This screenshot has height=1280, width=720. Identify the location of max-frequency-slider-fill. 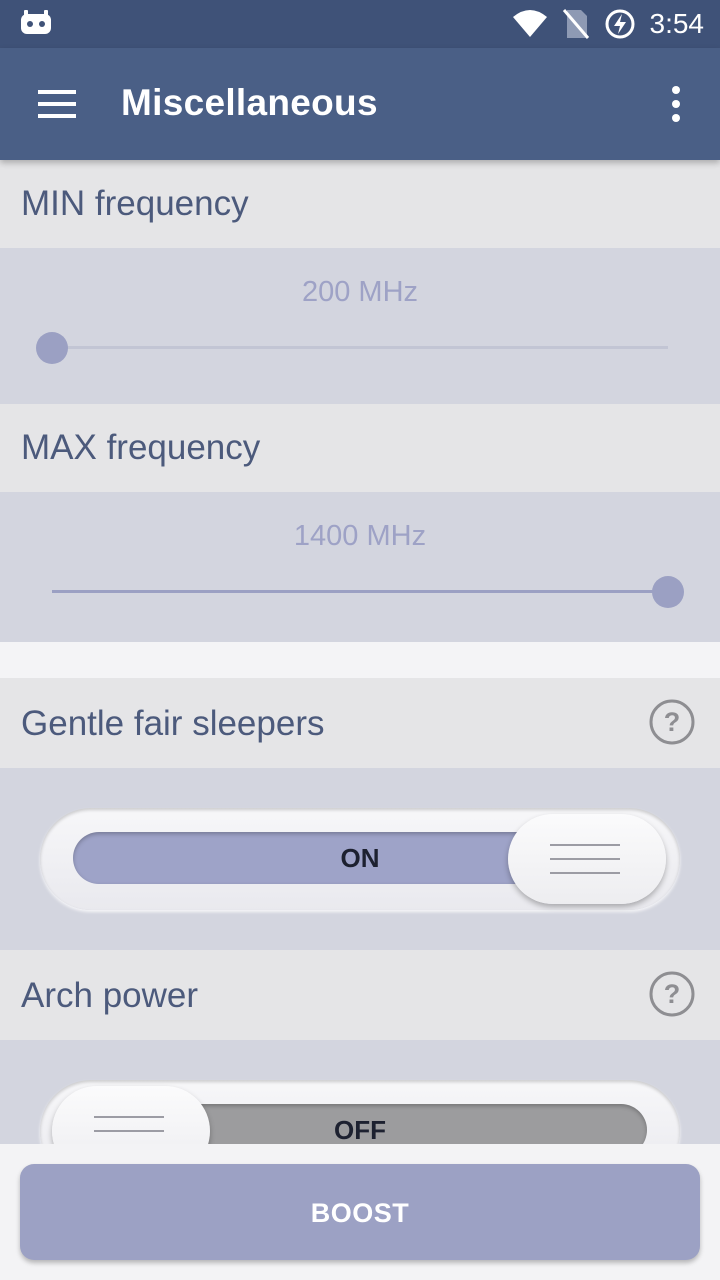
(360, 591).